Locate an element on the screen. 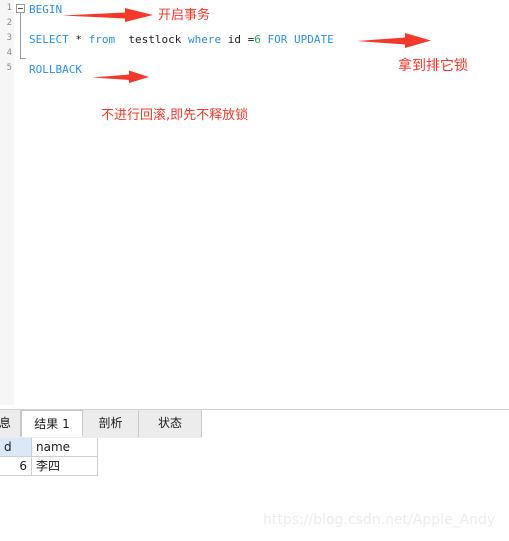  watermark-text: https://blog.csdn.net/Apple_Andy is located at coordinates (379, 520).